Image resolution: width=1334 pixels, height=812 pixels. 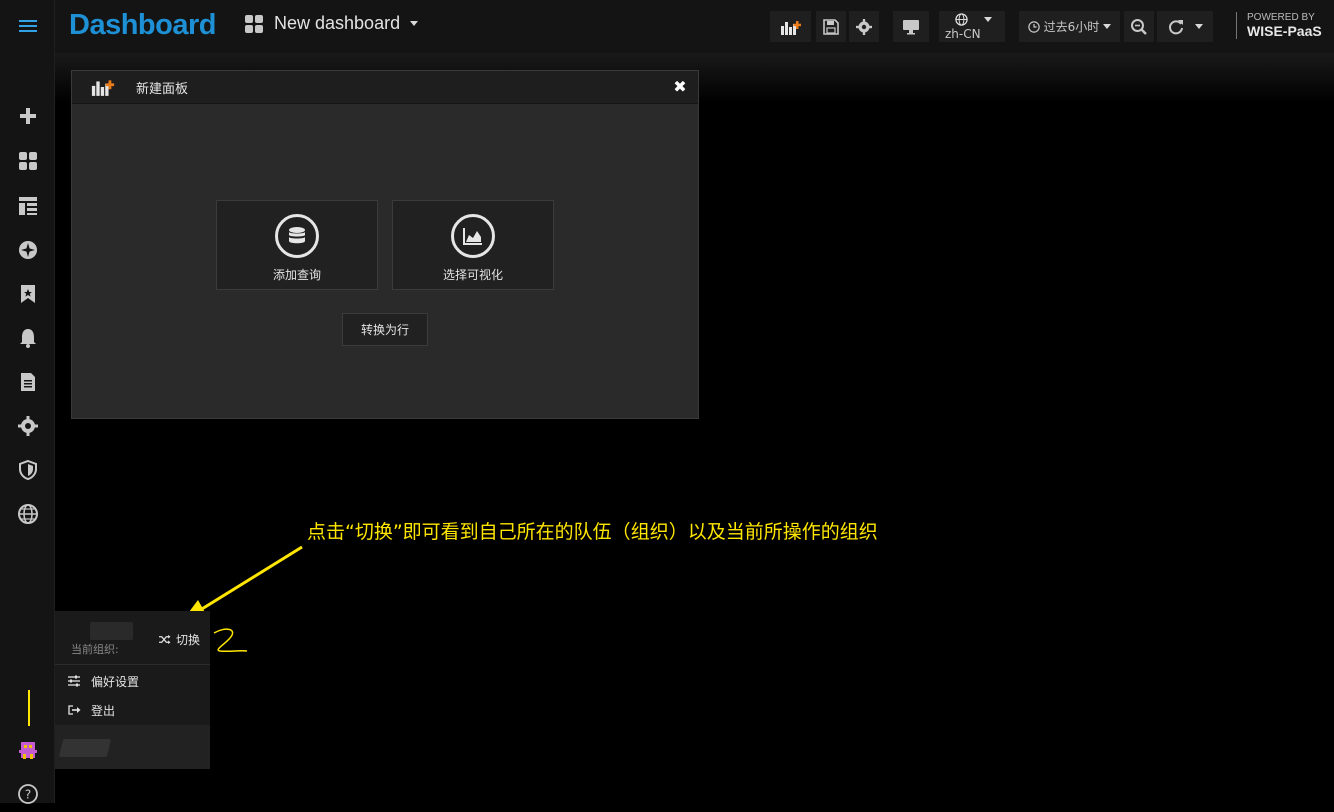 What do you see at coordinates (132, 710) in the screenshot?
I see `logout-menu-item: 登出` at bounding box center [132, 710].